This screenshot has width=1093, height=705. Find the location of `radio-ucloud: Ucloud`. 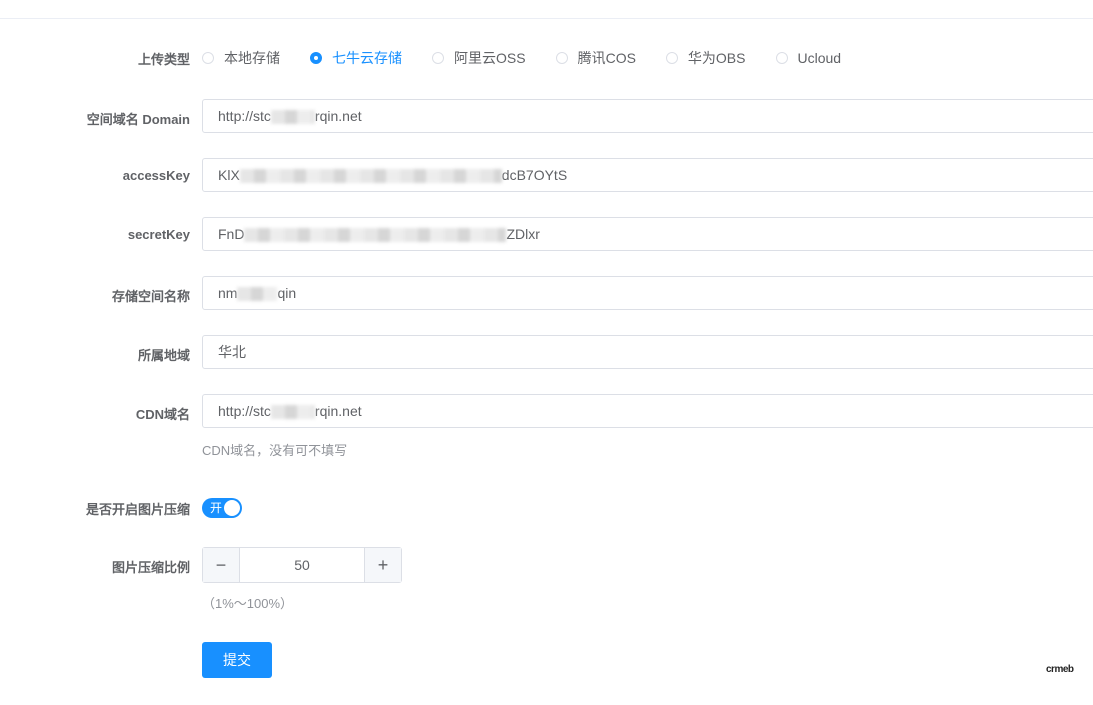

radio-ucloud: Ucloud is located at coordinates (808, 58).